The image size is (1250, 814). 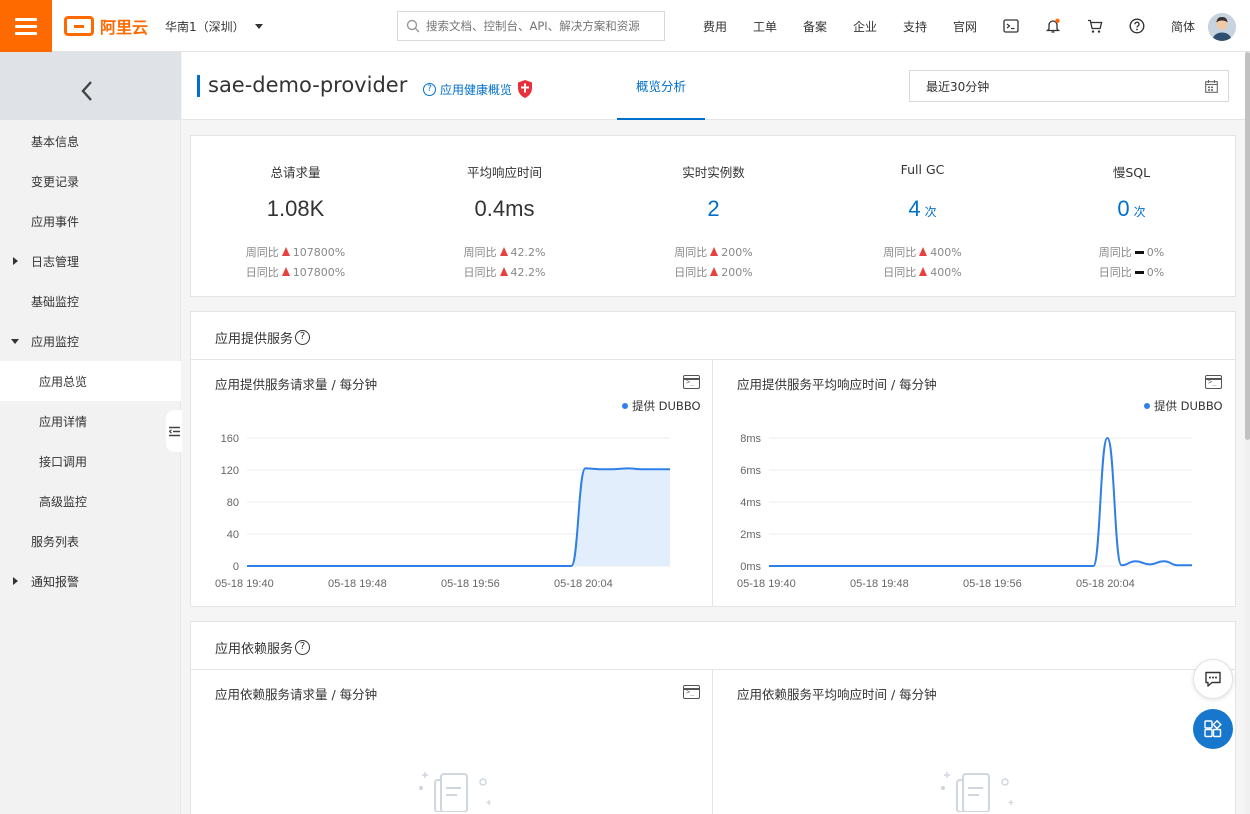 What do you see at coordinates (715, 26) in the screenshot?
I see `nav-fees: 费用` at bounding box center [715, 26].